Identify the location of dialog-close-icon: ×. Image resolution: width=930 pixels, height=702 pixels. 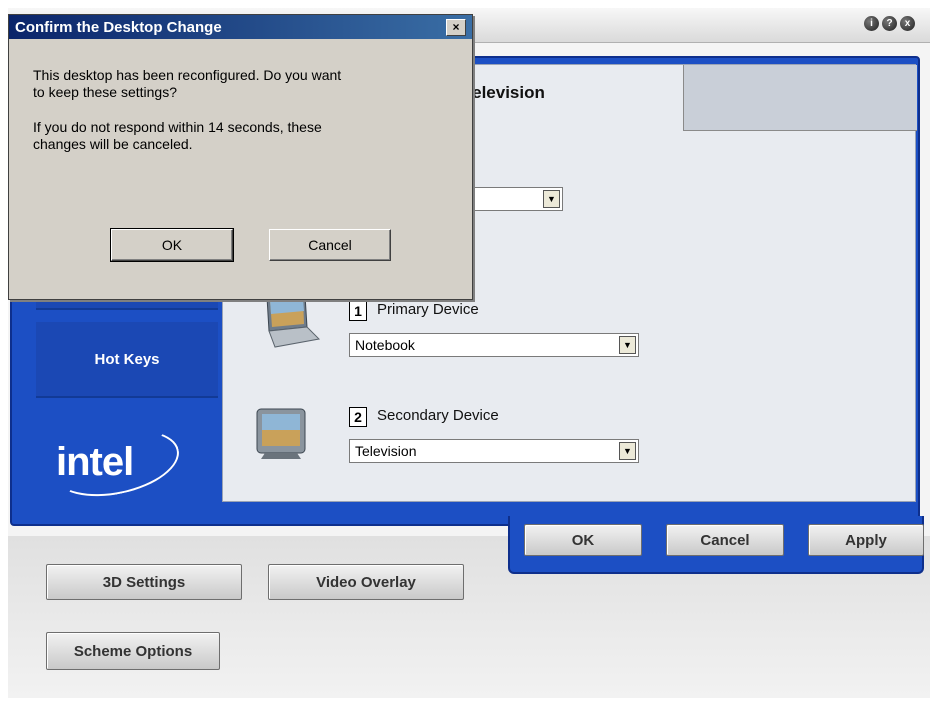
(456, 27).